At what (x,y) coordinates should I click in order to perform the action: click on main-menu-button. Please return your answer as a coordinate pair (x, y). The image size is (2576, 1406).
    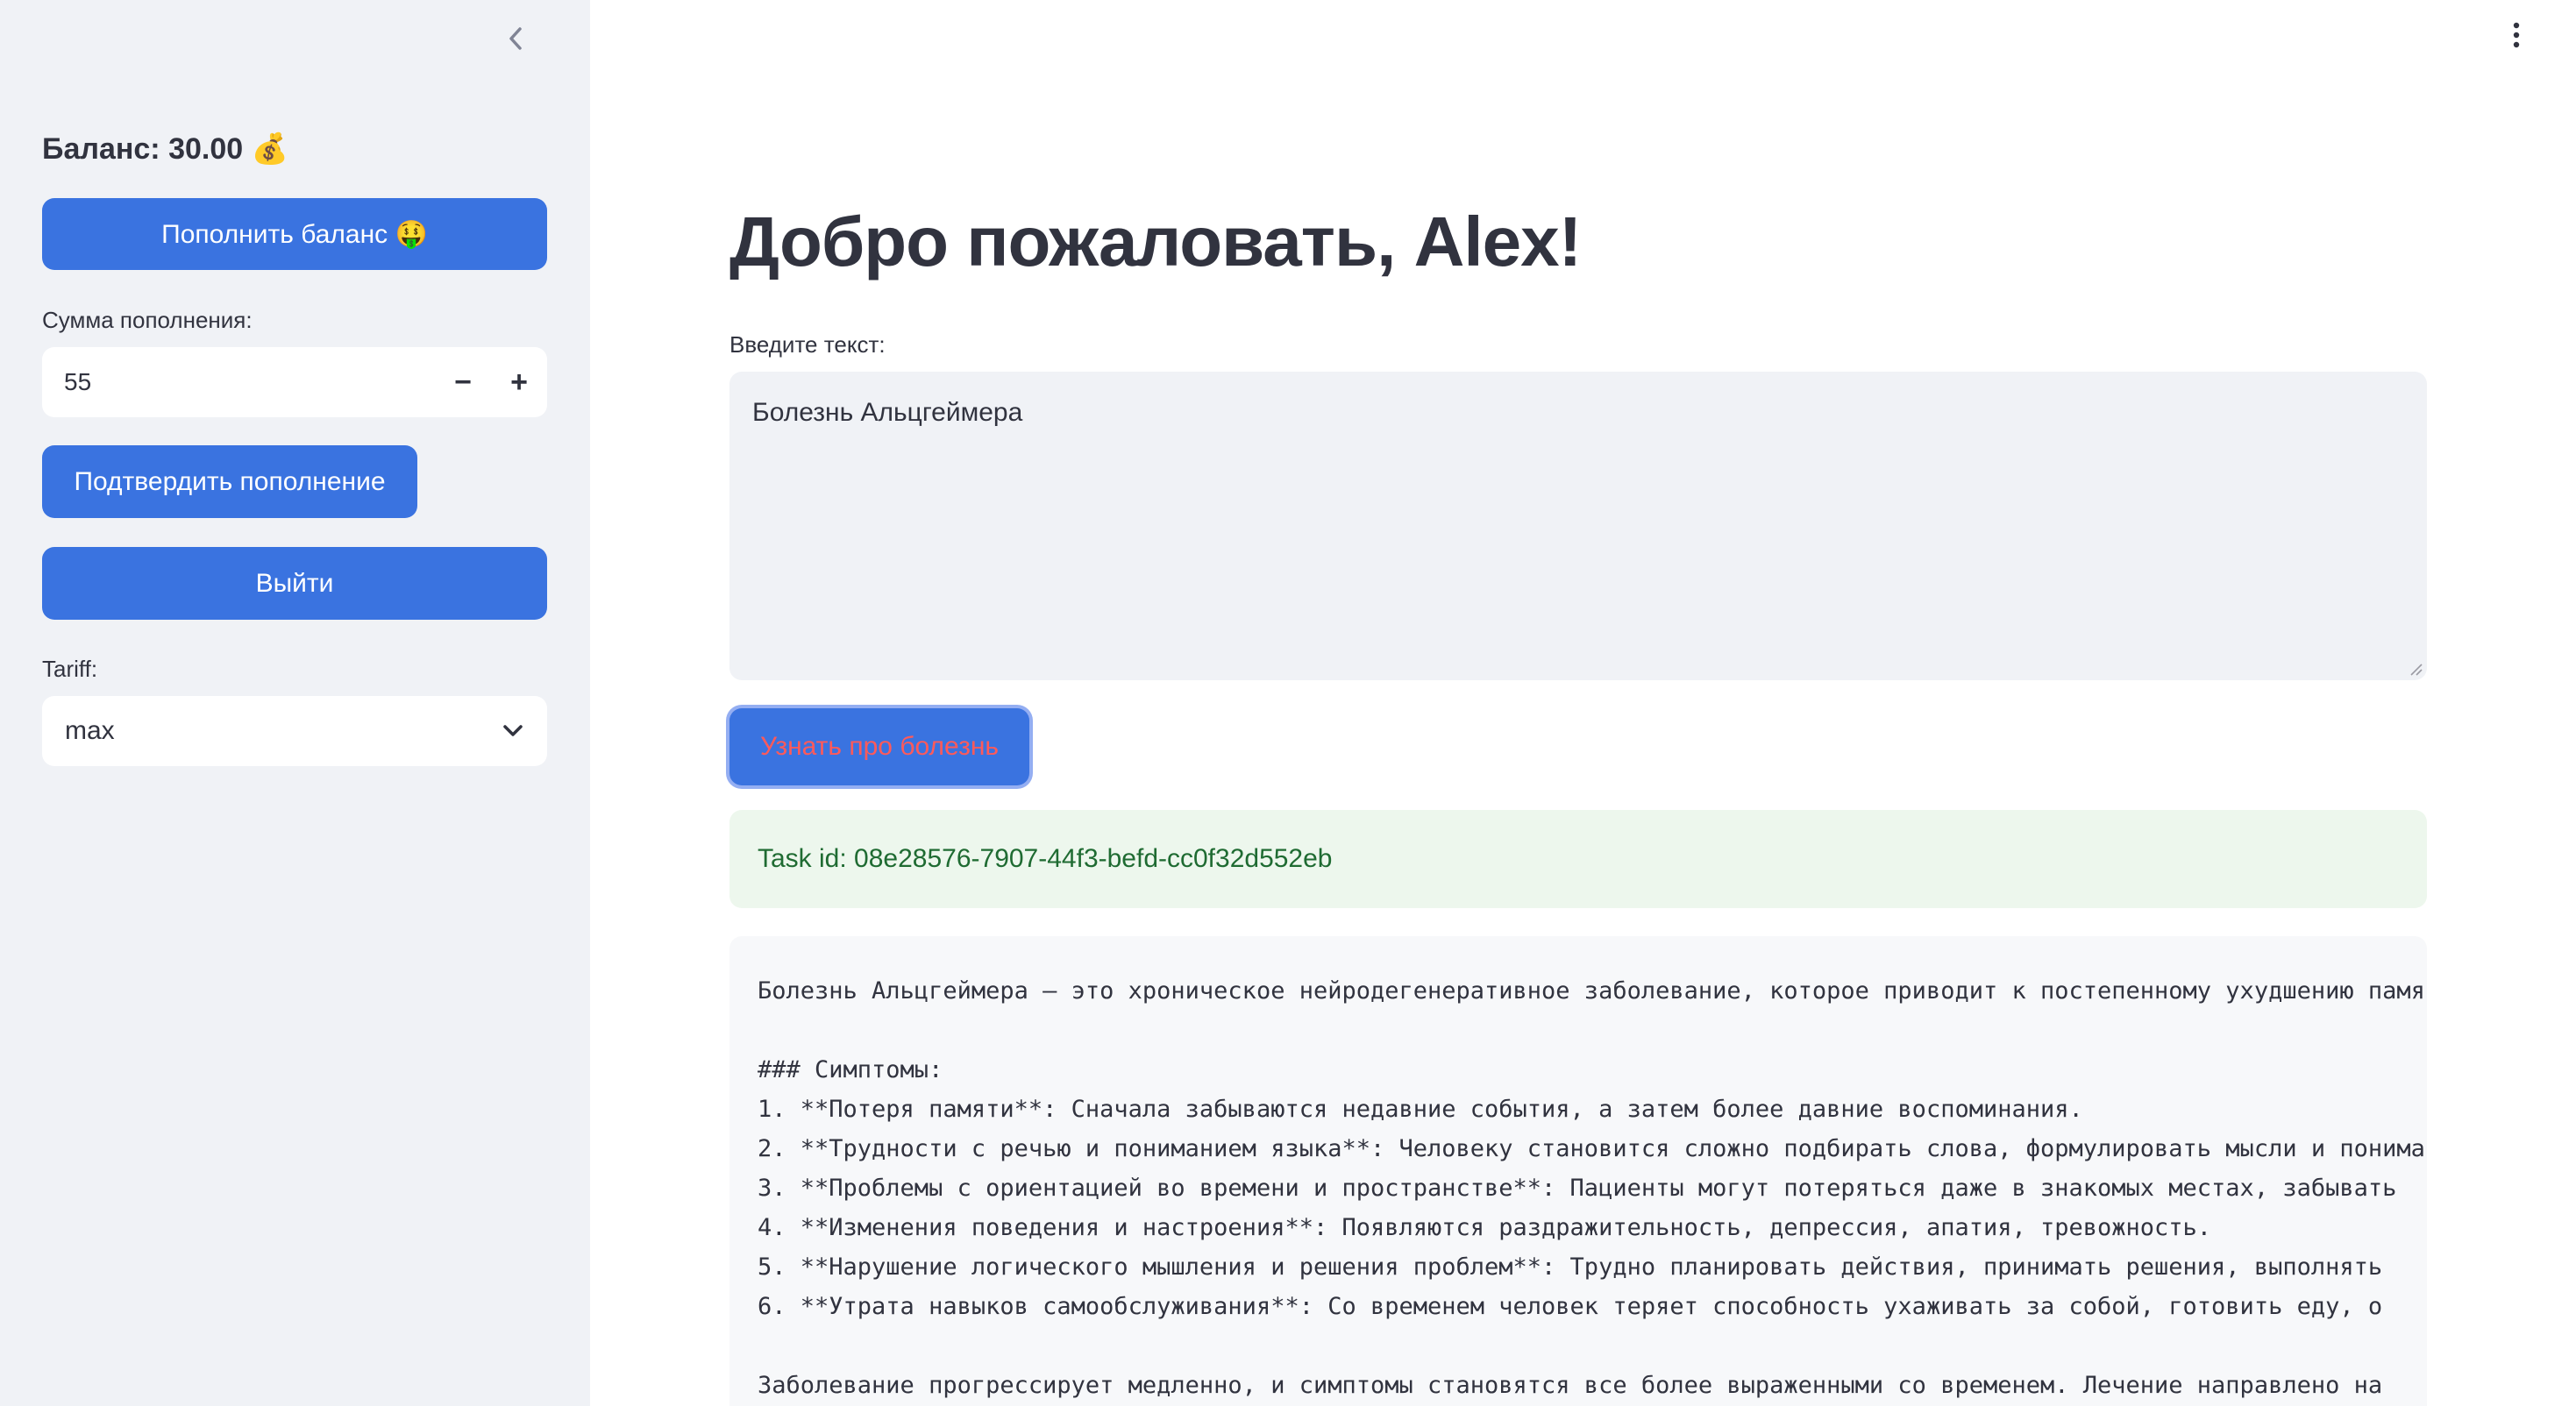
    Looking at the image, I should click on (2516, 35).